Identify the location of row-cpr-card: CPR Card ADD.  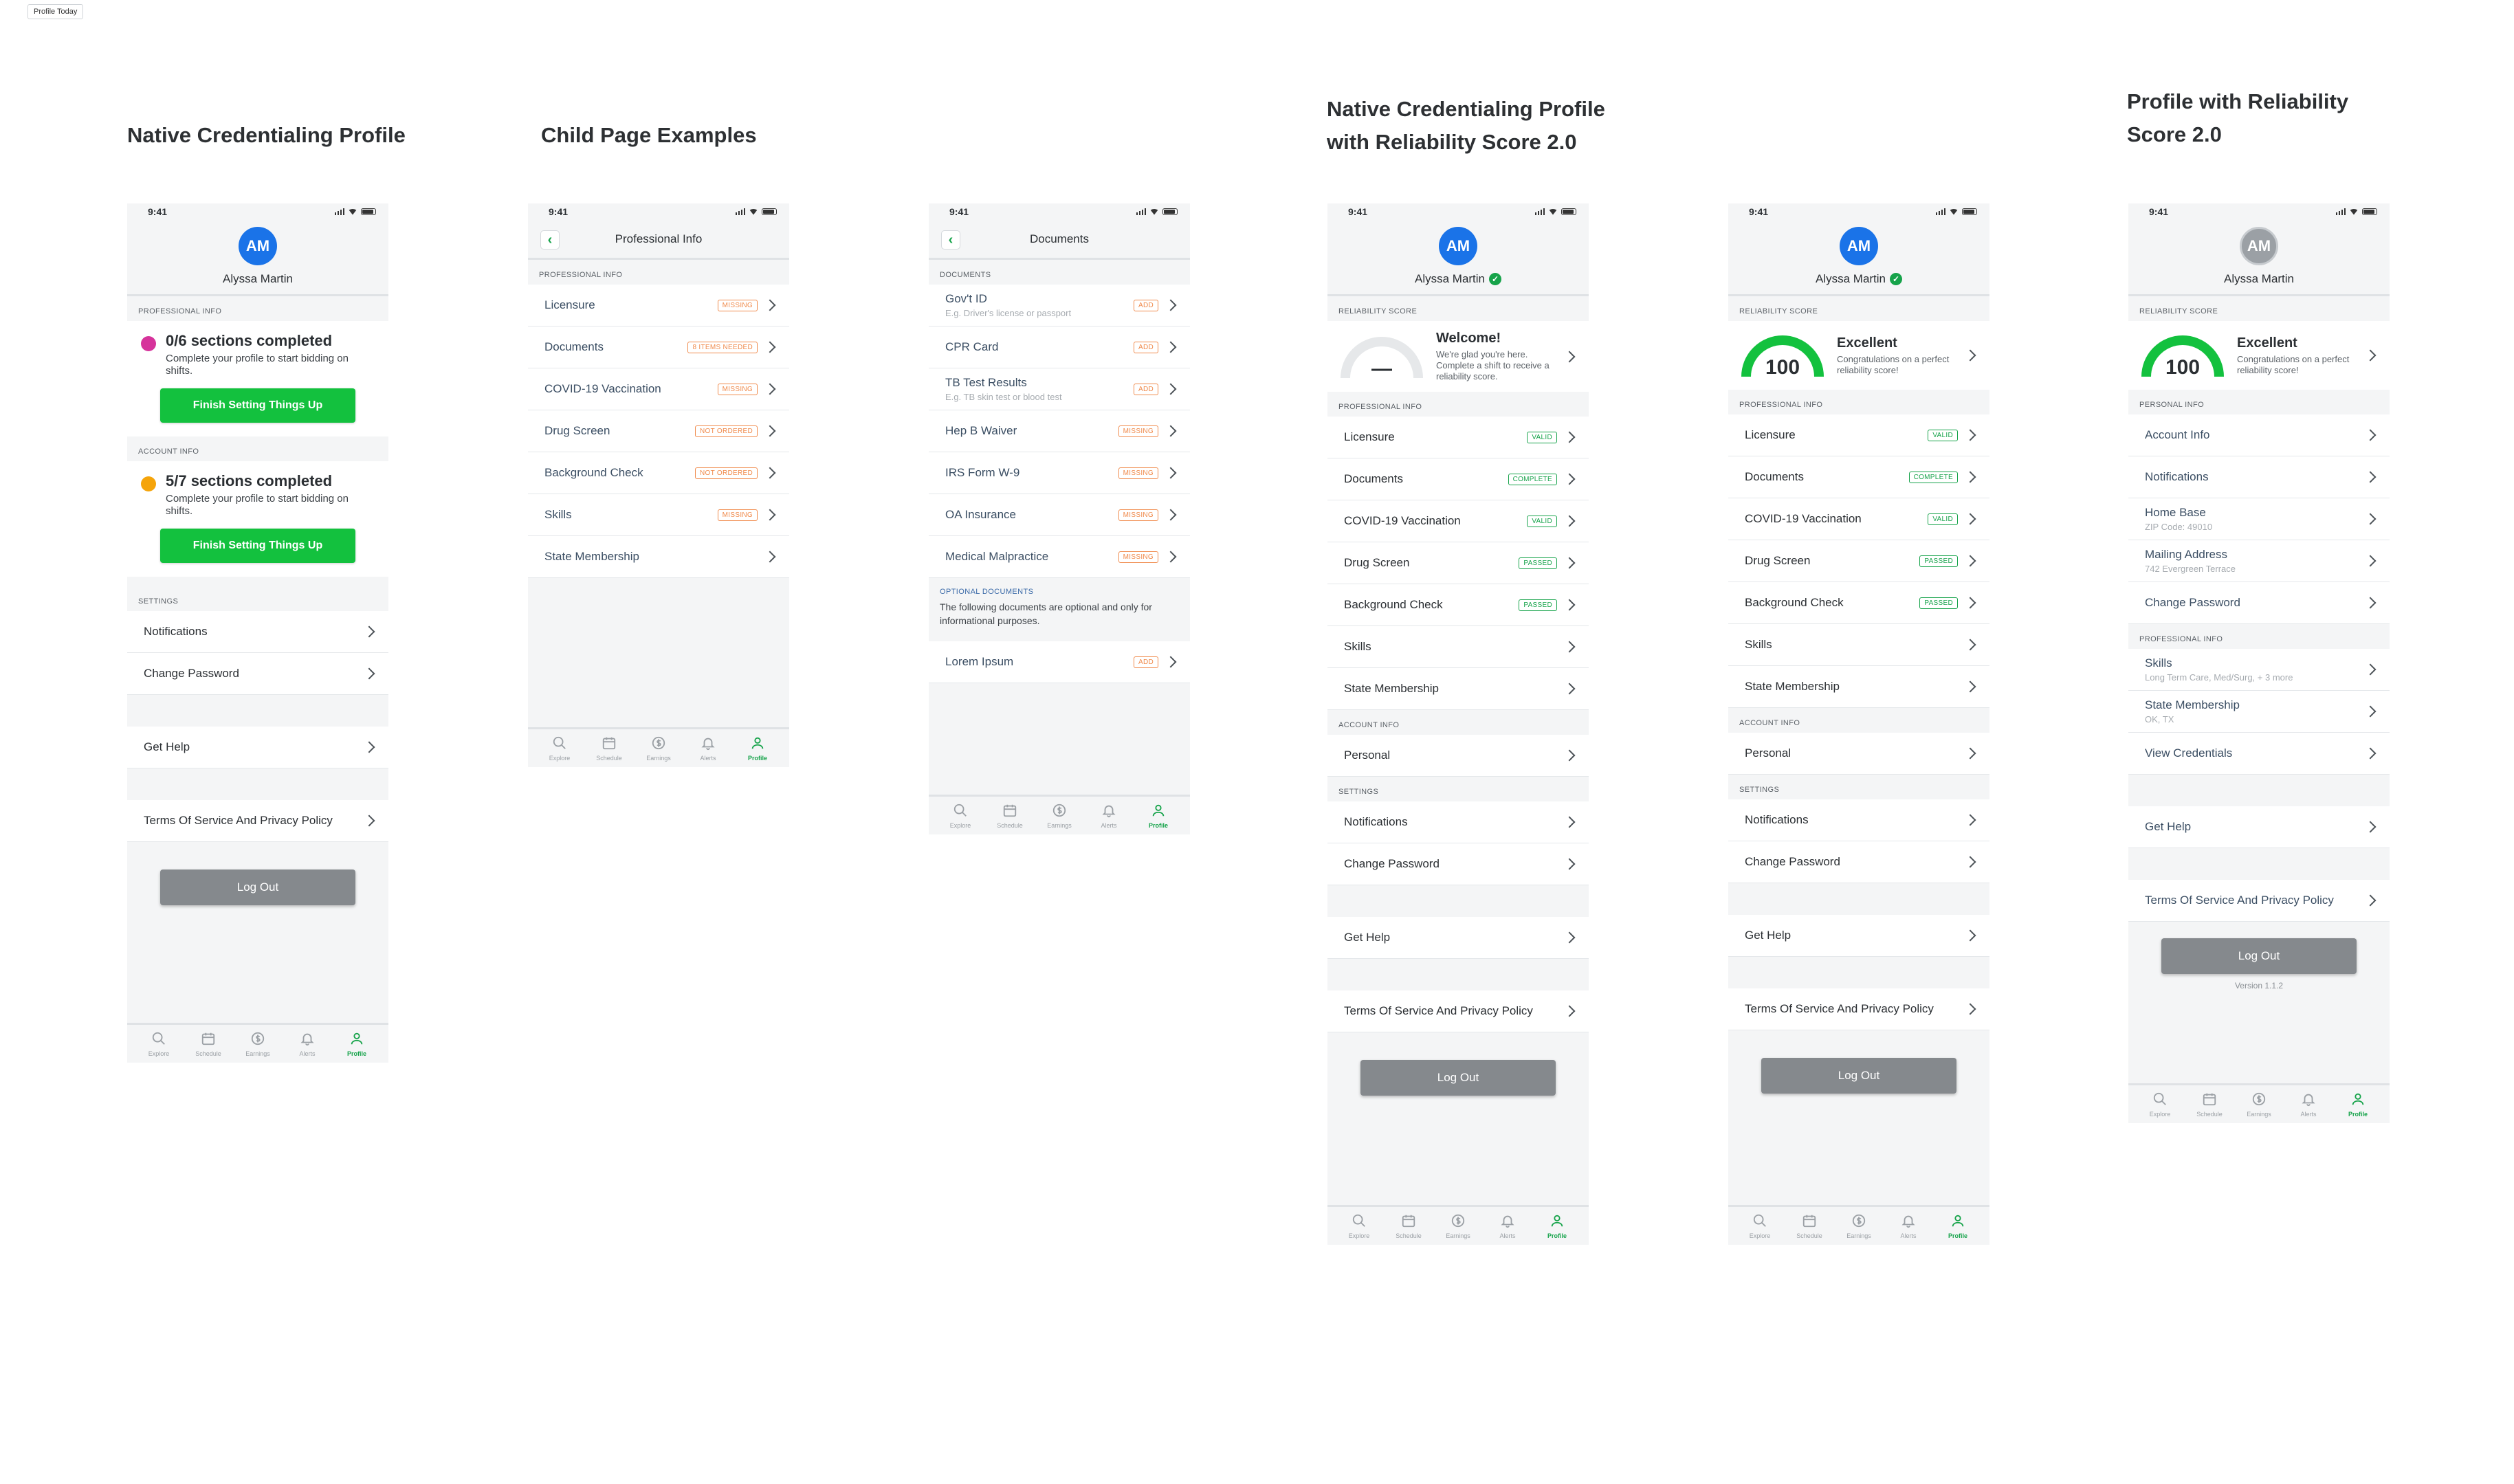
(1059, 347).